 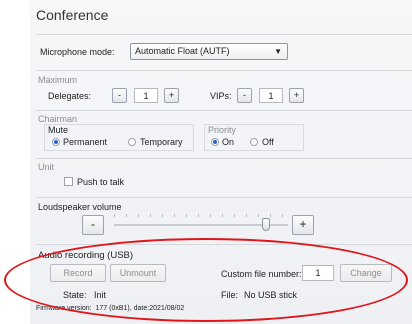 What do you see at coordinates (146, 95) in the screenshot?
I see `delegates-value: 1` at bounding box center [146, 95].